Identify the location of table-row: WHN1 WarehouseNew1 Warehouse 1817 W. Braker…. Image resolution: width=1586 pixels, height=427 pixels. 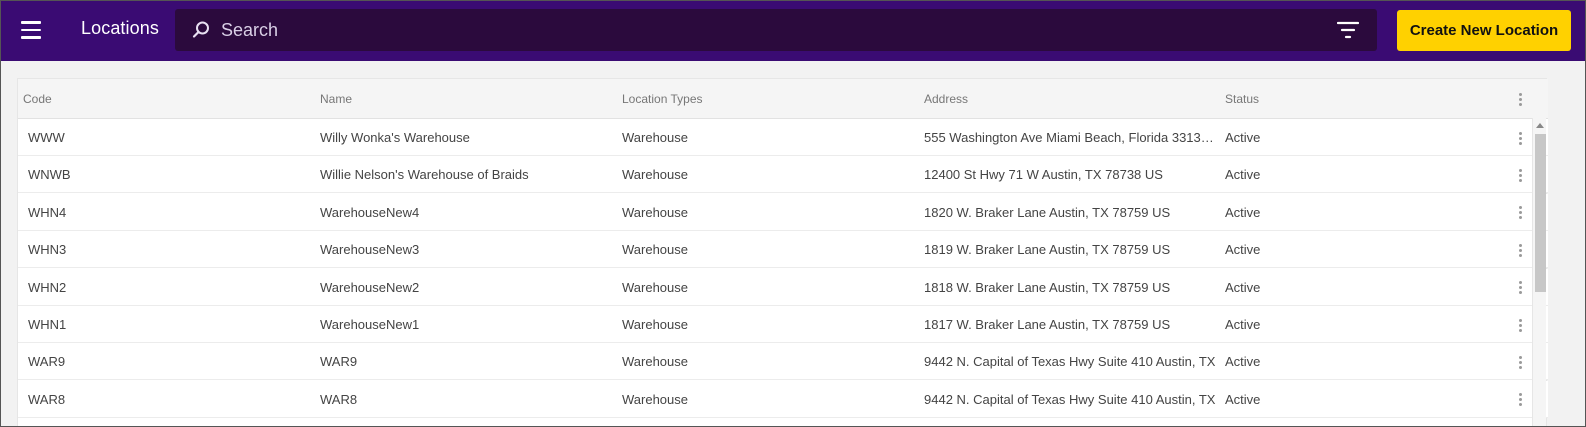
(783, 324).